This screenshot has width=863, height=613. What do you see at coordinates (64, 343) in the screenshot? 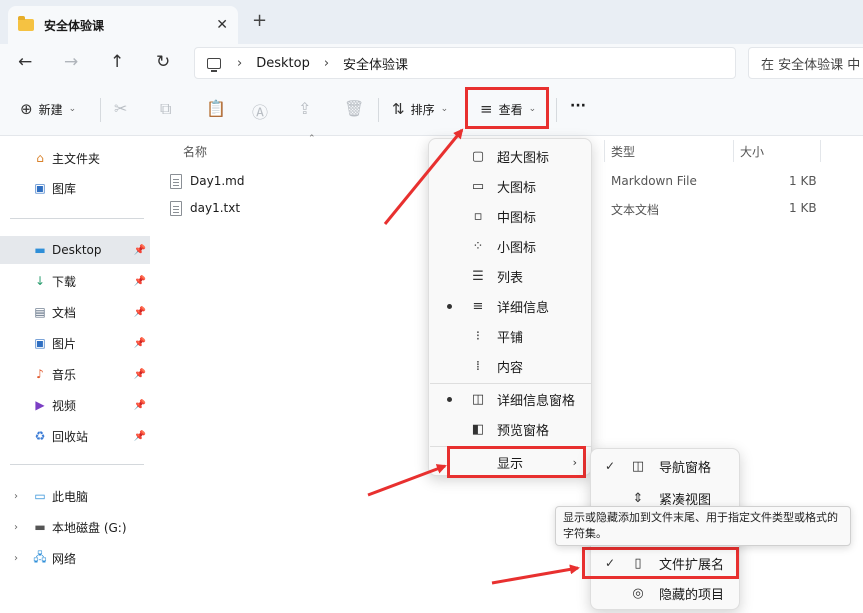
I see `sidebar-item-label: 图片` at bounding box center [64, 343].